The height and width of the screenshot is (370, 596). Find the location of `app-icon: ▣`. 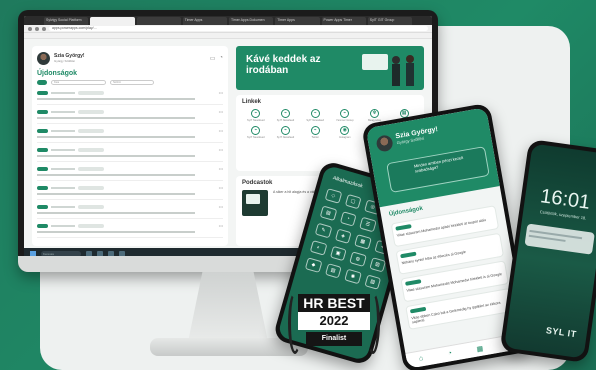

app-icon: ▣ is located at coordinates (338, 253).